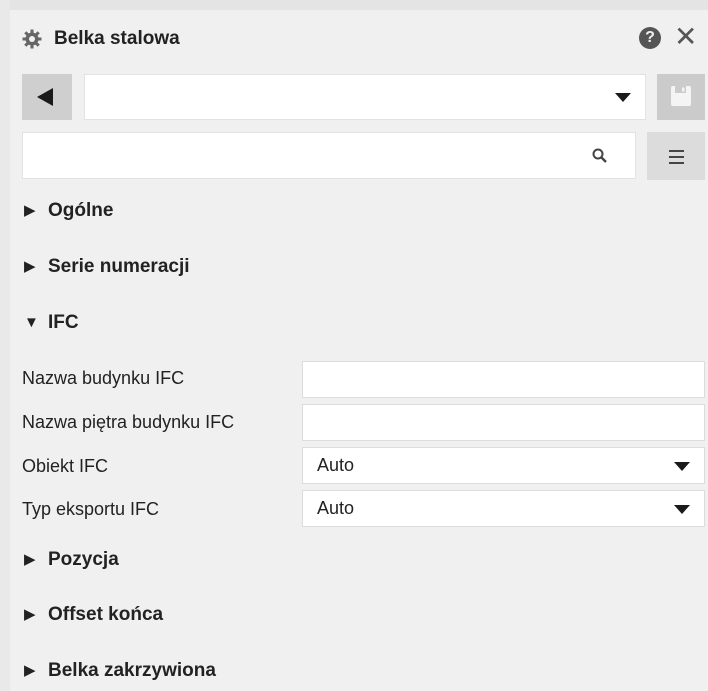 The width and height of the screenshot is (708, 691). What do you see at coordinates (106, 614) in the screenshot?
I see `section-end-offset-label: Offset końca` at bounding box center [106, 614].